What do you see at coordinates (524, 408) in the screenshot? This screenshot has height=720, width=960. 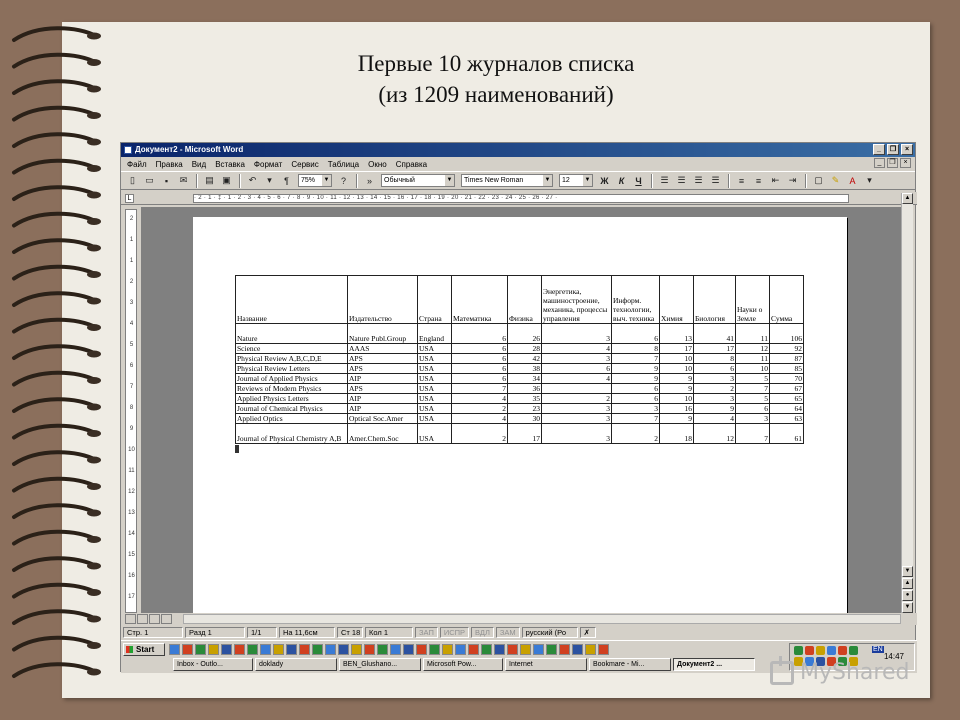 I see `value-cell: 23` at bounding box center [524, 408].